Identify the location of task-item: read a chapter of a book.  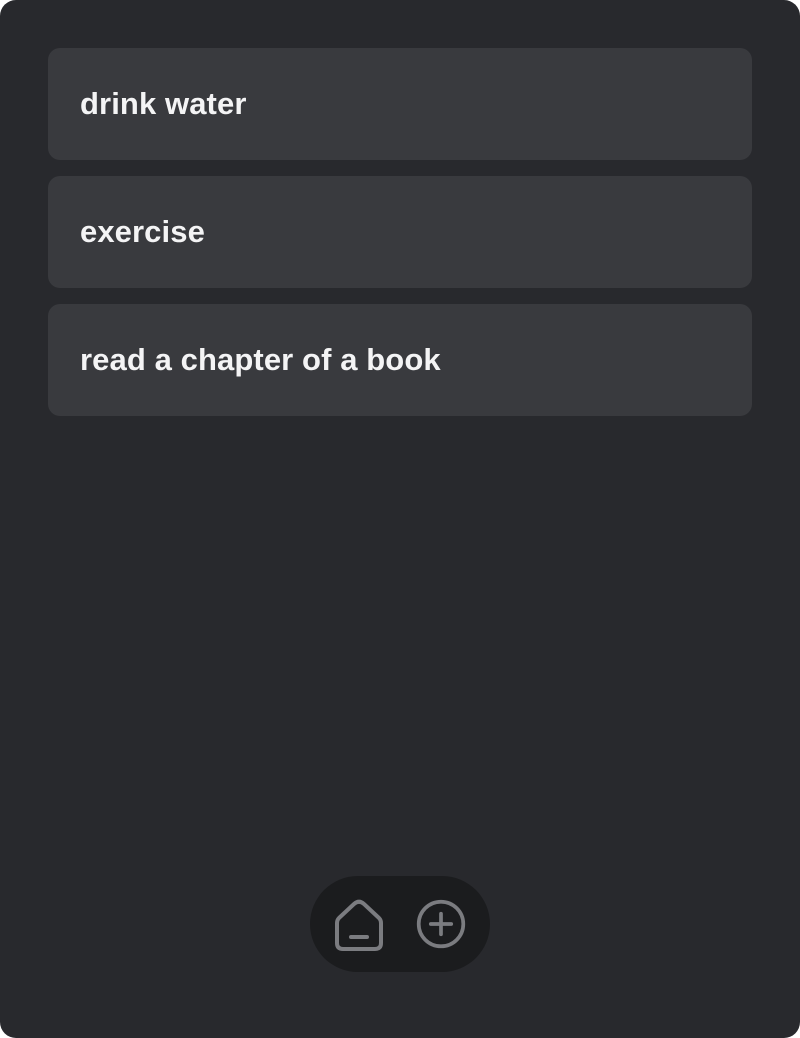
(400, 360).